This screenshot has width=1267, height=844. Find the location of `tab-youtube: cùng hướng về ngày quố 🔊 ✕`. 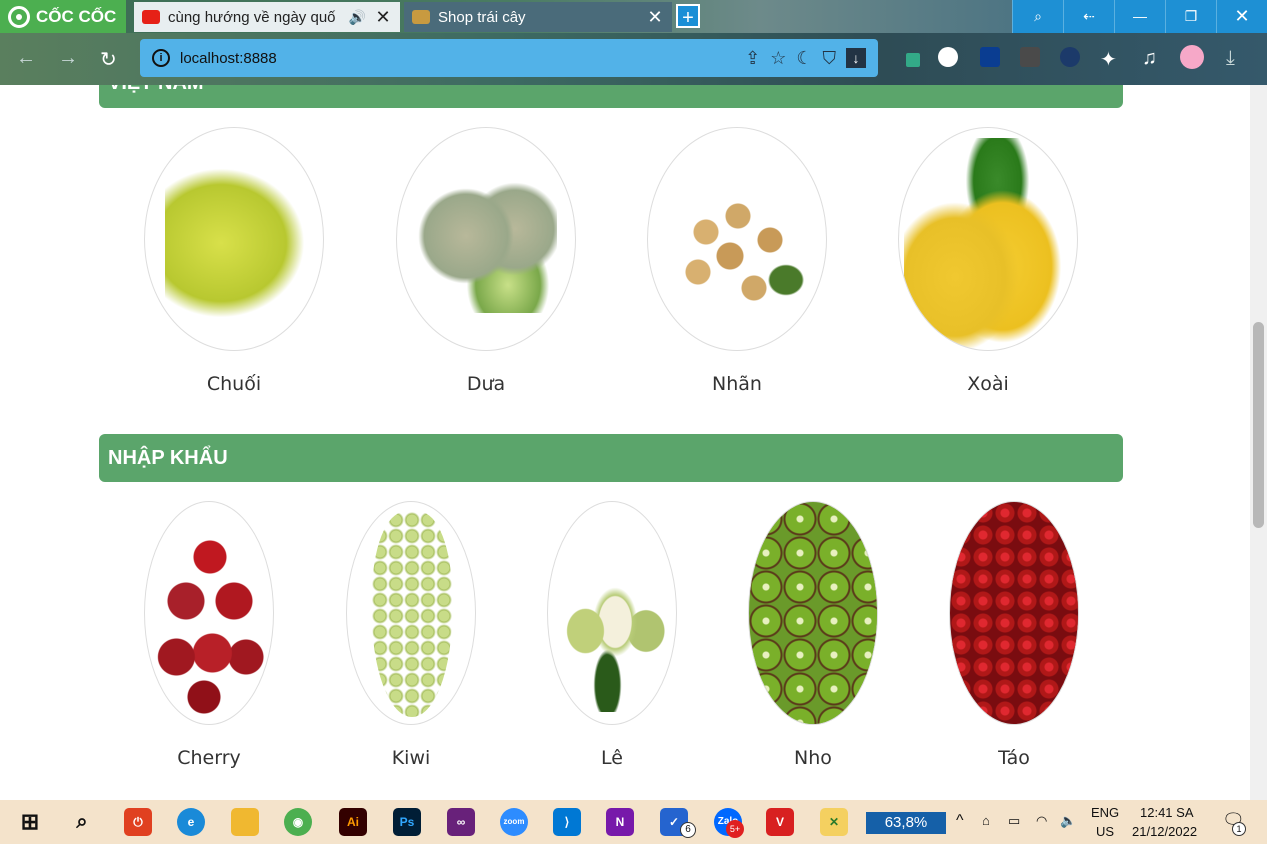

tab-youtube: cùng hướng về ngày quố 🔊 ✕ is located at coordinates (267, 17).